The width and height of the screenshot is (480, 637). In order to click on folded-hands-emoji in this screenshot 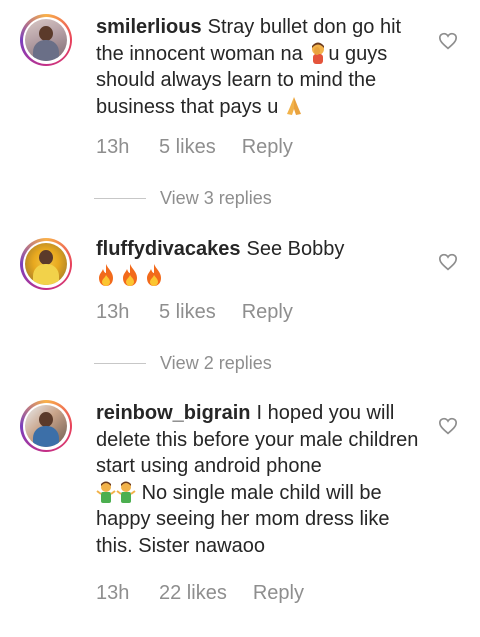, I will do `click(293, 105)`.